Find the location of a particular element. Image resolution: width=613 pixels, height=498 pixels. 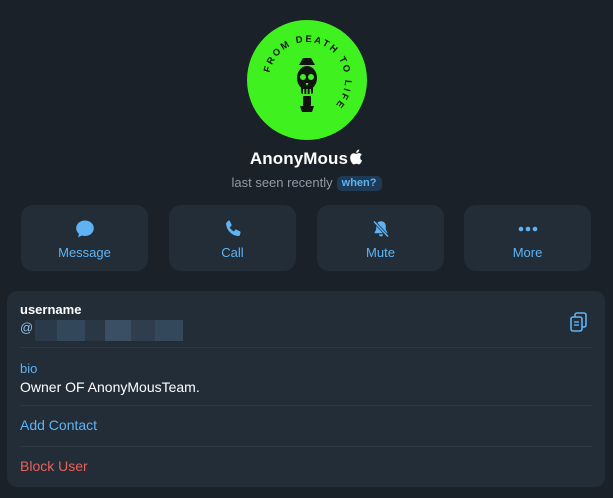

when-badge: when? is located at coordinates (359, 183).